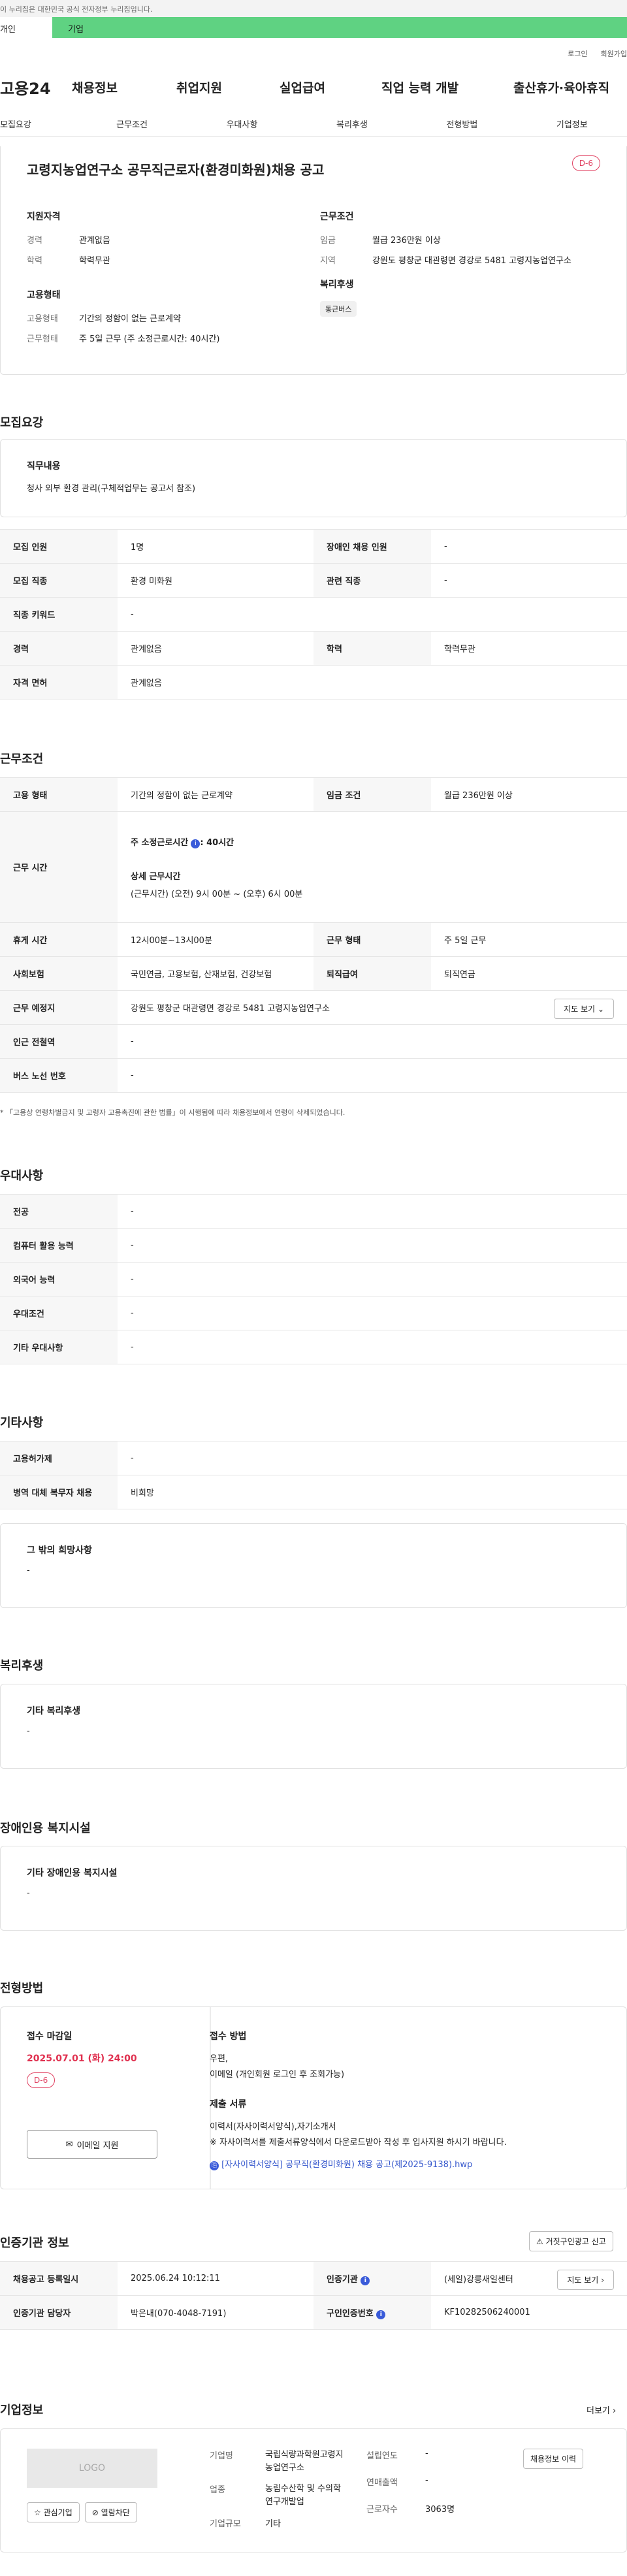 Image resolution: width=627 pixels, height=2576 pixels. Describe the element at coordinates (406, 241) in the screenshot. I see `pay-value: 월급 236만원 이상` at that location.